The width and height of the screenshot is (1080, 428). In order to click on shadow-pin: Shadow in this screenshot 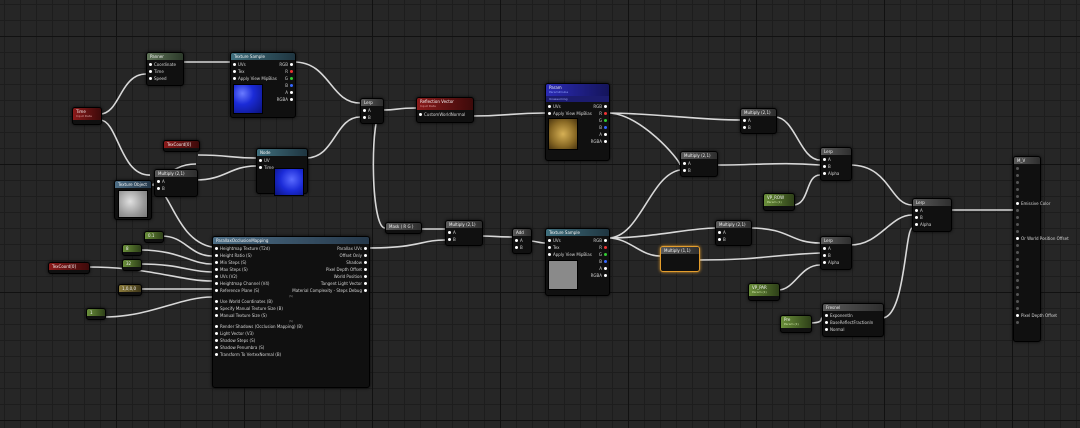, I will do `click(330, 262)`.